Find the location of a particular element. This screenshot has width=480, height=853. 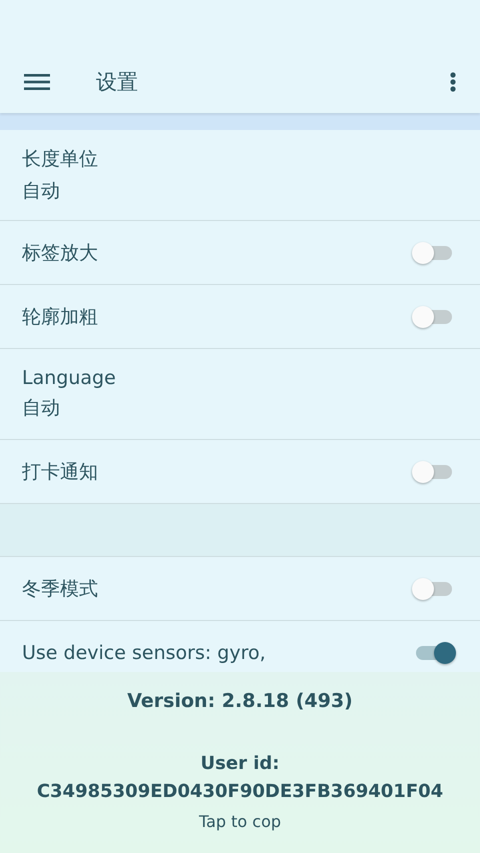

setting-row: 标签放大 is located at coordinates (240, 253).